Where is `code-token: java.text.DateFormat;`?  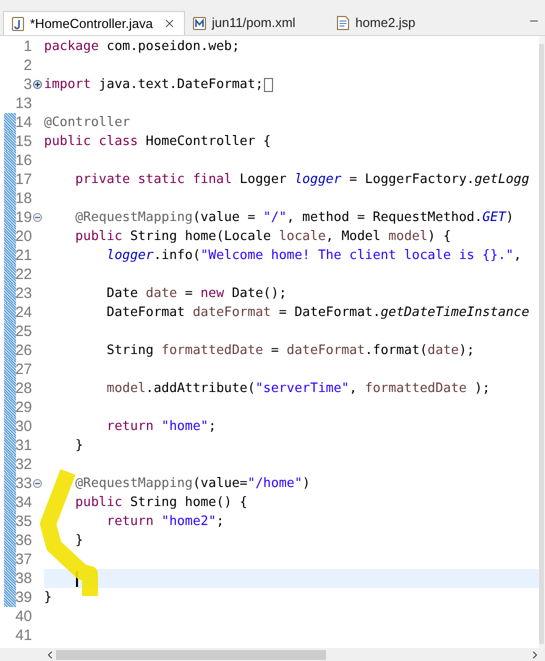 code-token: java.text.DateFormat; is located at coordinates (181, 85).